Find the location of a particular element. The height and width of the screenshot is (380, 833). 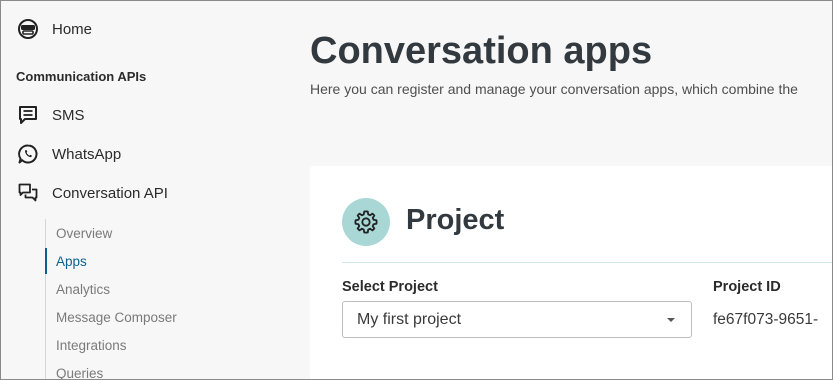

project-id-value: fe67f073-9651- is located at coordinates (766, 319).